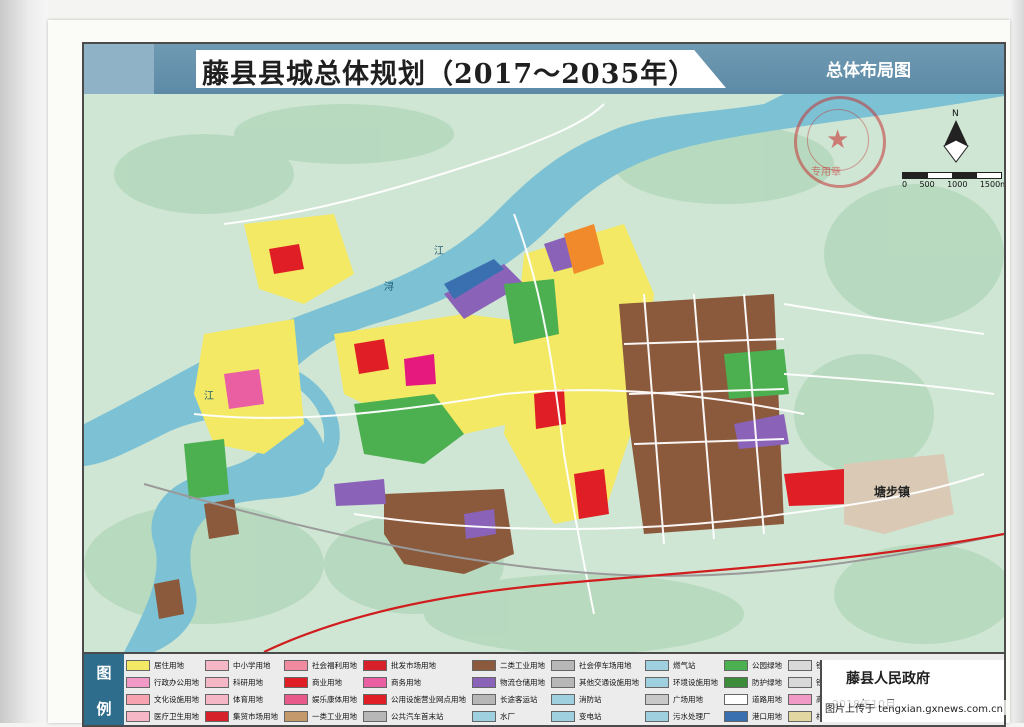 This screenshot has height=727, width=1024. Describe the element at coordinates (888, 679) in the screenshot. I see `authority-name: 藤县人民政府` at that location.